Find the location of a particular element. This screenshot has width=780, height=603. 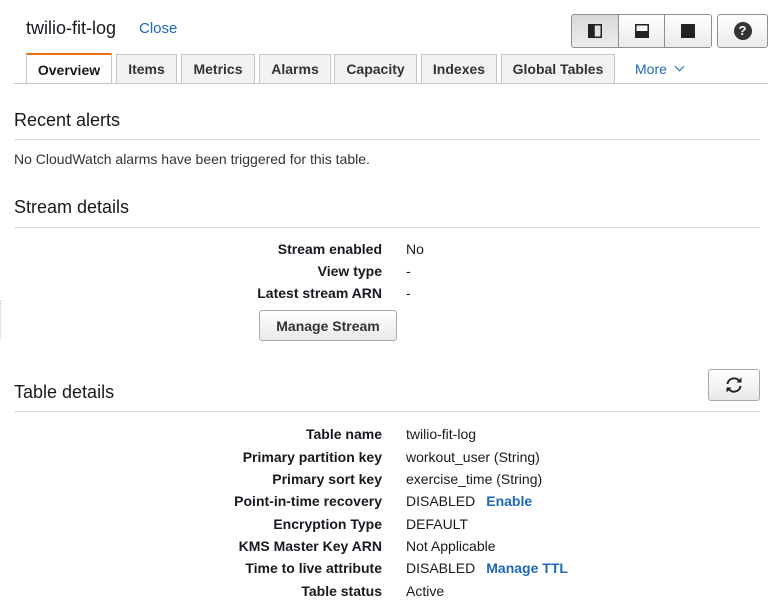

pitr-label: Point-in-time recovery is located at coordinates (308, 501).